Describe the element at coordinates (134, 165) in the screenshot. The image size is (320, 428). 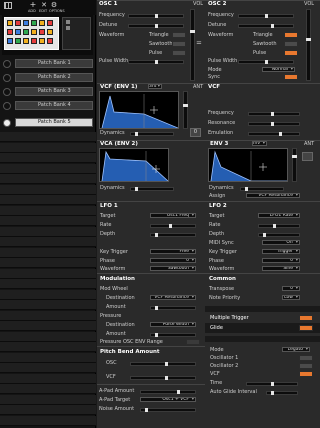
I see `vca-env-graph` at that location.